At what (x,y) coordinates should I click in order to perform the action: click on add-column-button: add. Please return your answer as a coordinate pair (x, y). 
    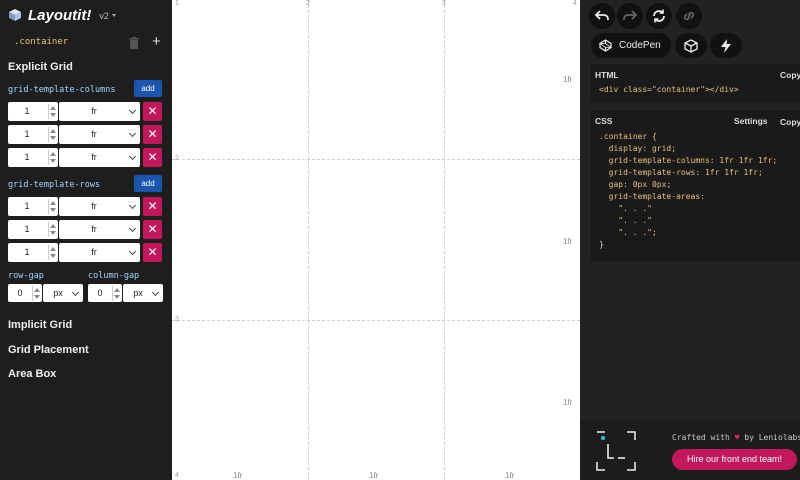
    Looking at the image, I should click on (148, 88).